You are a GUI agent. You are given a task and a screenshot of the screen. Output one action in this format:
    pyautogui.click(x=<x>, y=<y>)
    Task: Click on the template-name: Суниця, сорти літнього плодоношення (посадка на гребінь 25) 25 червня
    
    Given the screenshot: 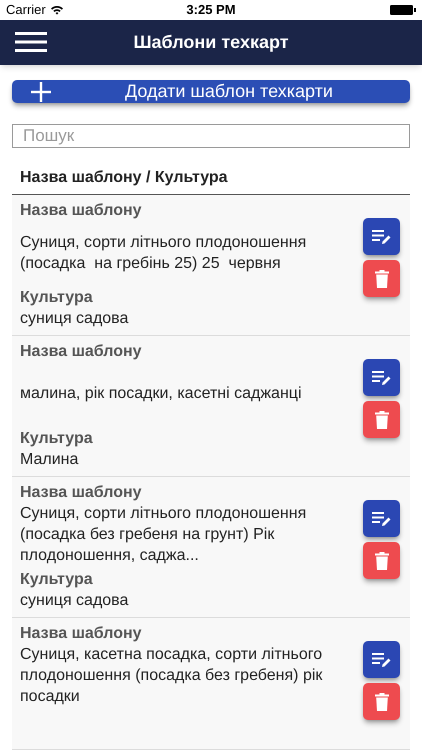 What is the action you would take?
    pyautogui.click(x=164, y=253)
    